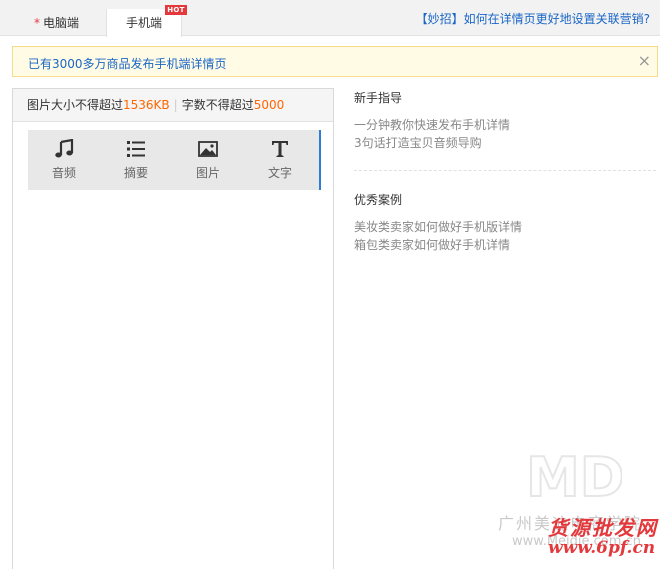 This screenshot has width=660, height=569. What do you see at coordinates (207, 173) in the screenshot?
I see `image-label: 图片` at bounding box center [207, 173].